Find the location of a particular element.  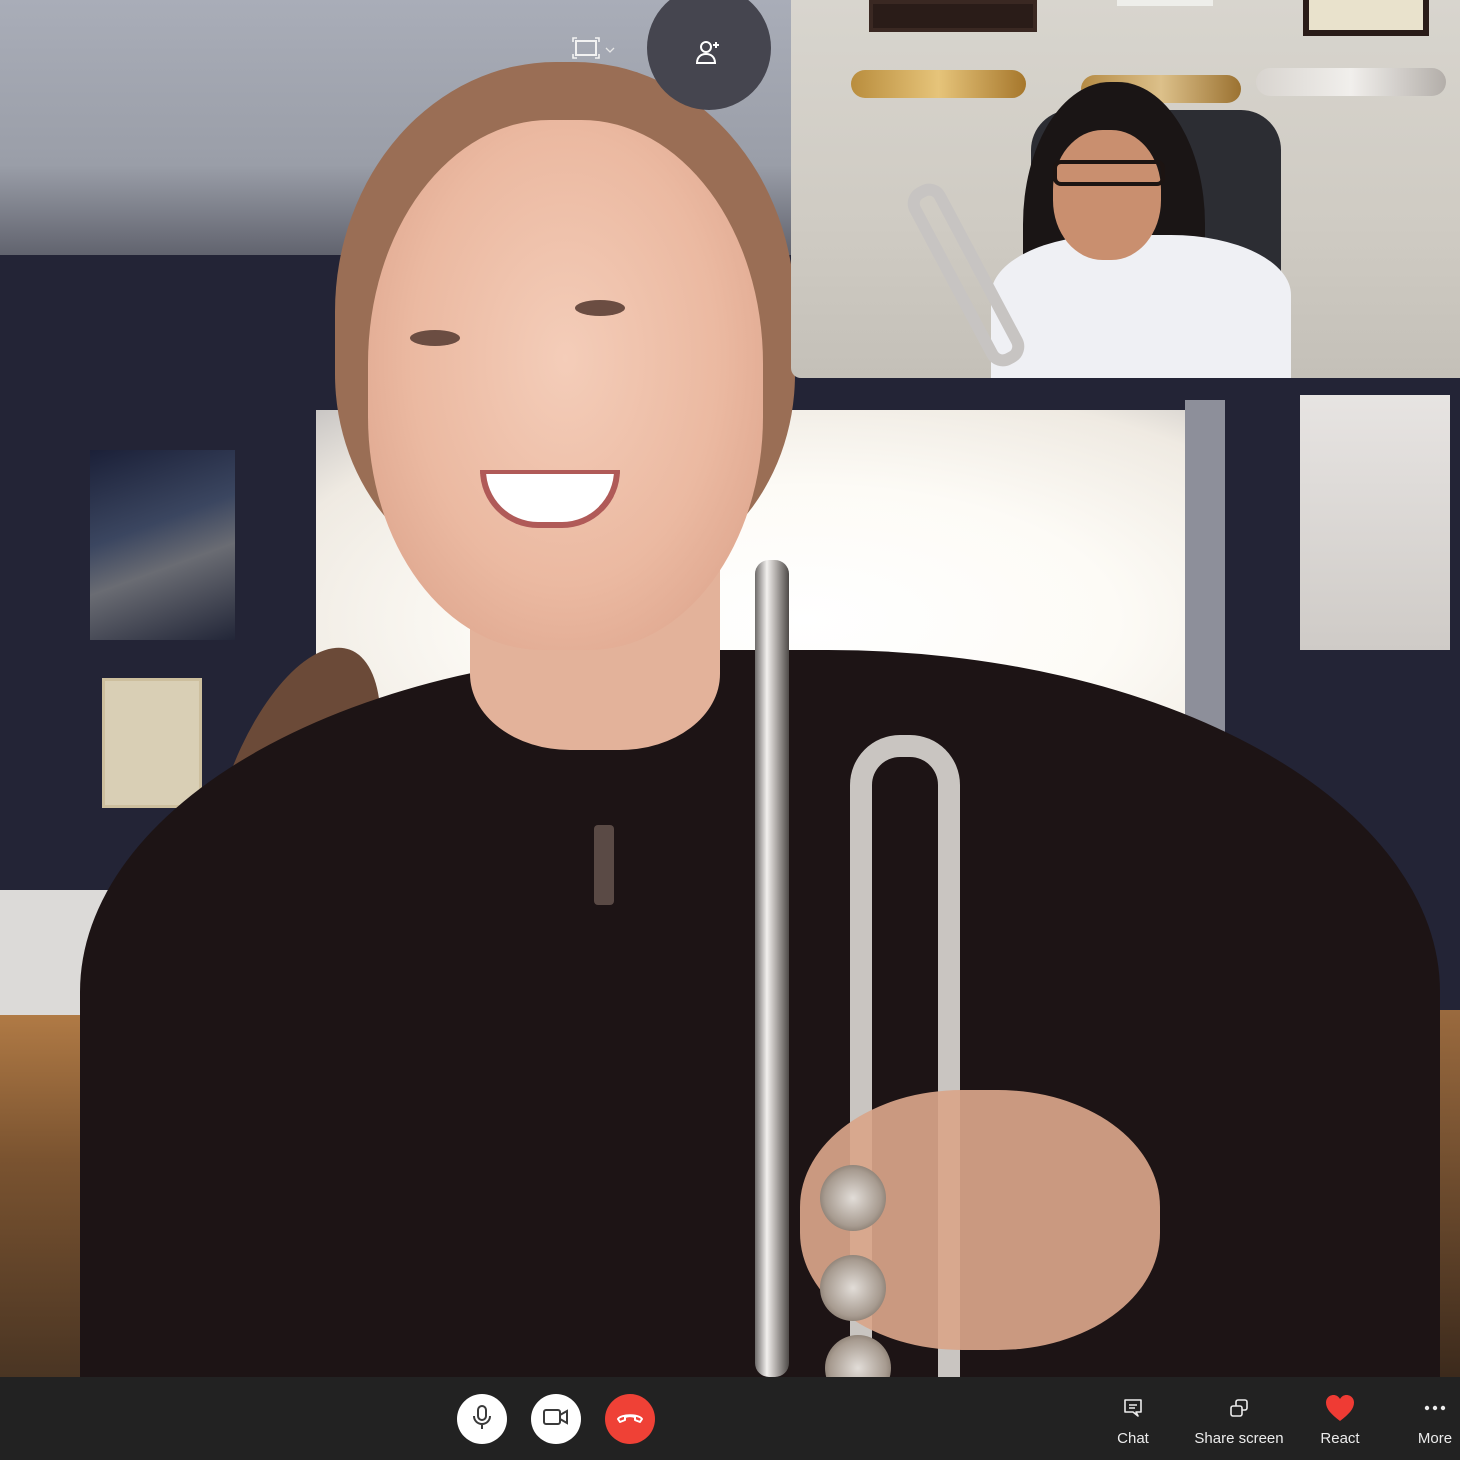

frame-layout-icon is located at coordinates (586, 50).